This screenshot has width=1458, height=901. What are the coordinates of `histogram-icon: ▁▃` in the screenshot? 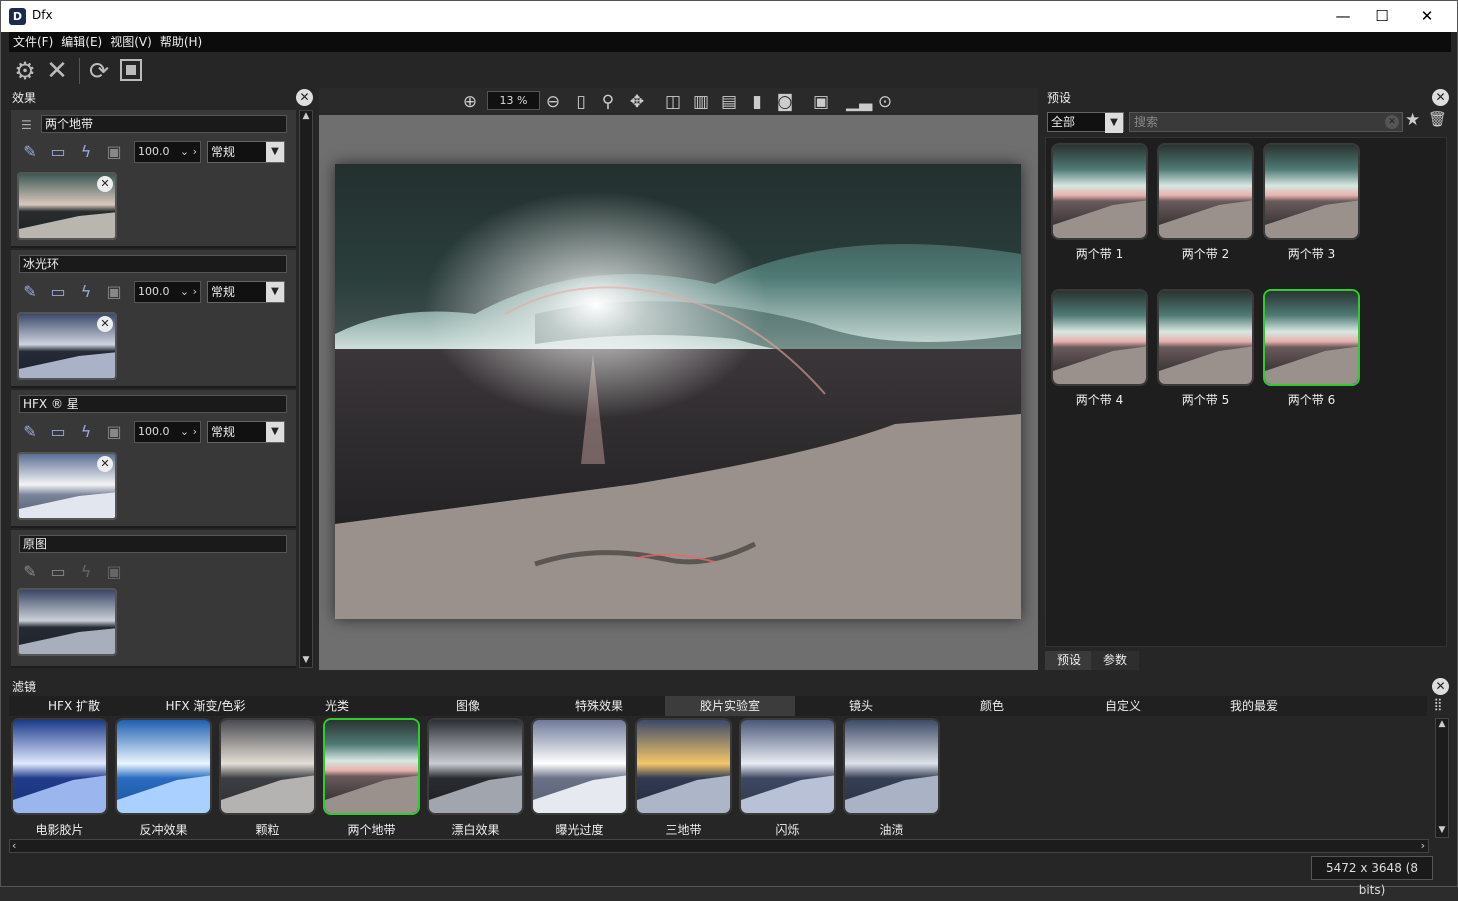 It's located at (859, 102).